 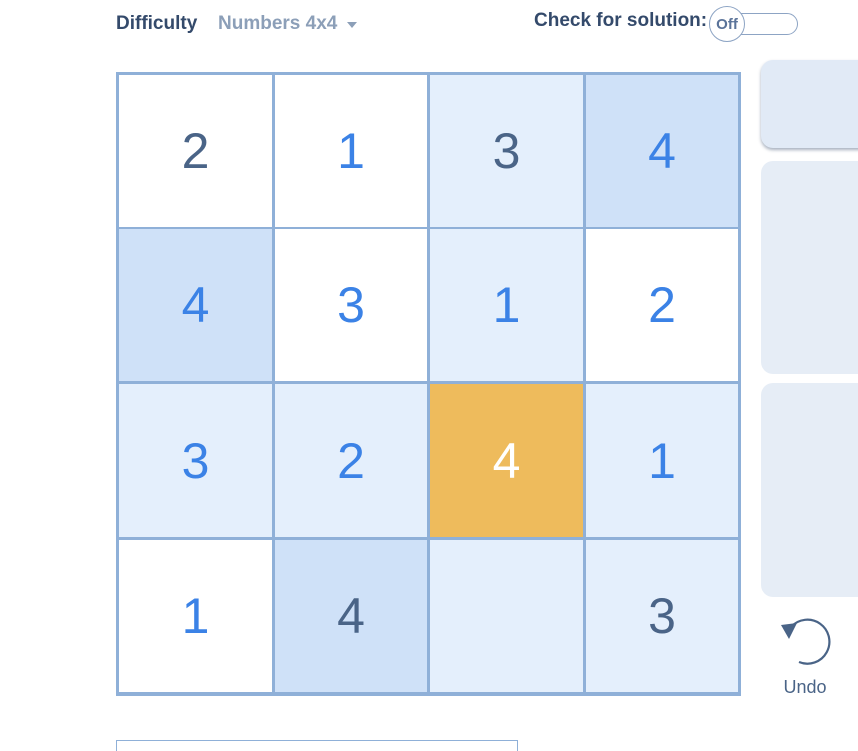 What do you see at coordinates (809, 104) in the screenshot?
I see `number-pad-button` at bounding box center [809, 104].